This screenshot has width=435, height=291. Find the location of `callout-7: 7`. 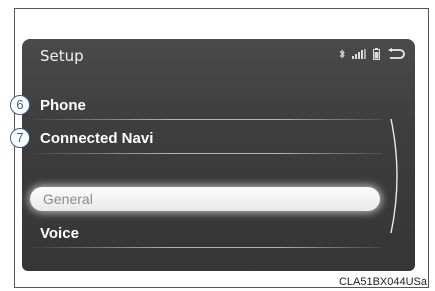

callout-7: 7 is located at coordinates (20, 138).